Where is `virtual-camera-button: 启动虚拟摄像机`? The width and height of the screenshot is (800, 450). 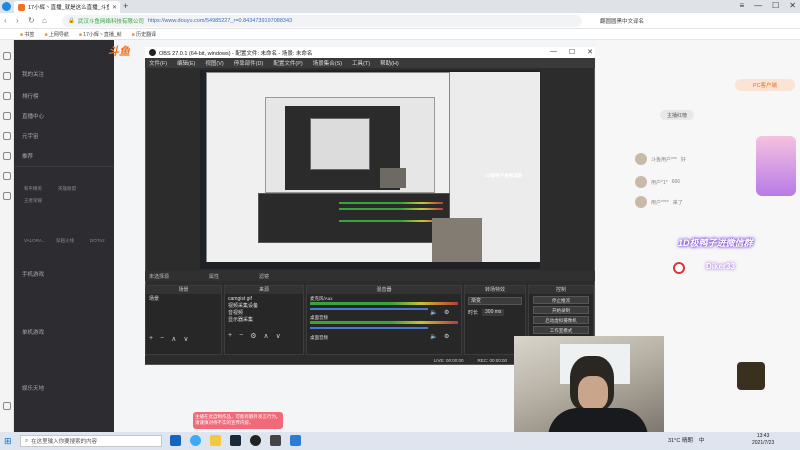 virtual-camera-button: 启动虚拟摄像机 is located at coordinates (561, 320).